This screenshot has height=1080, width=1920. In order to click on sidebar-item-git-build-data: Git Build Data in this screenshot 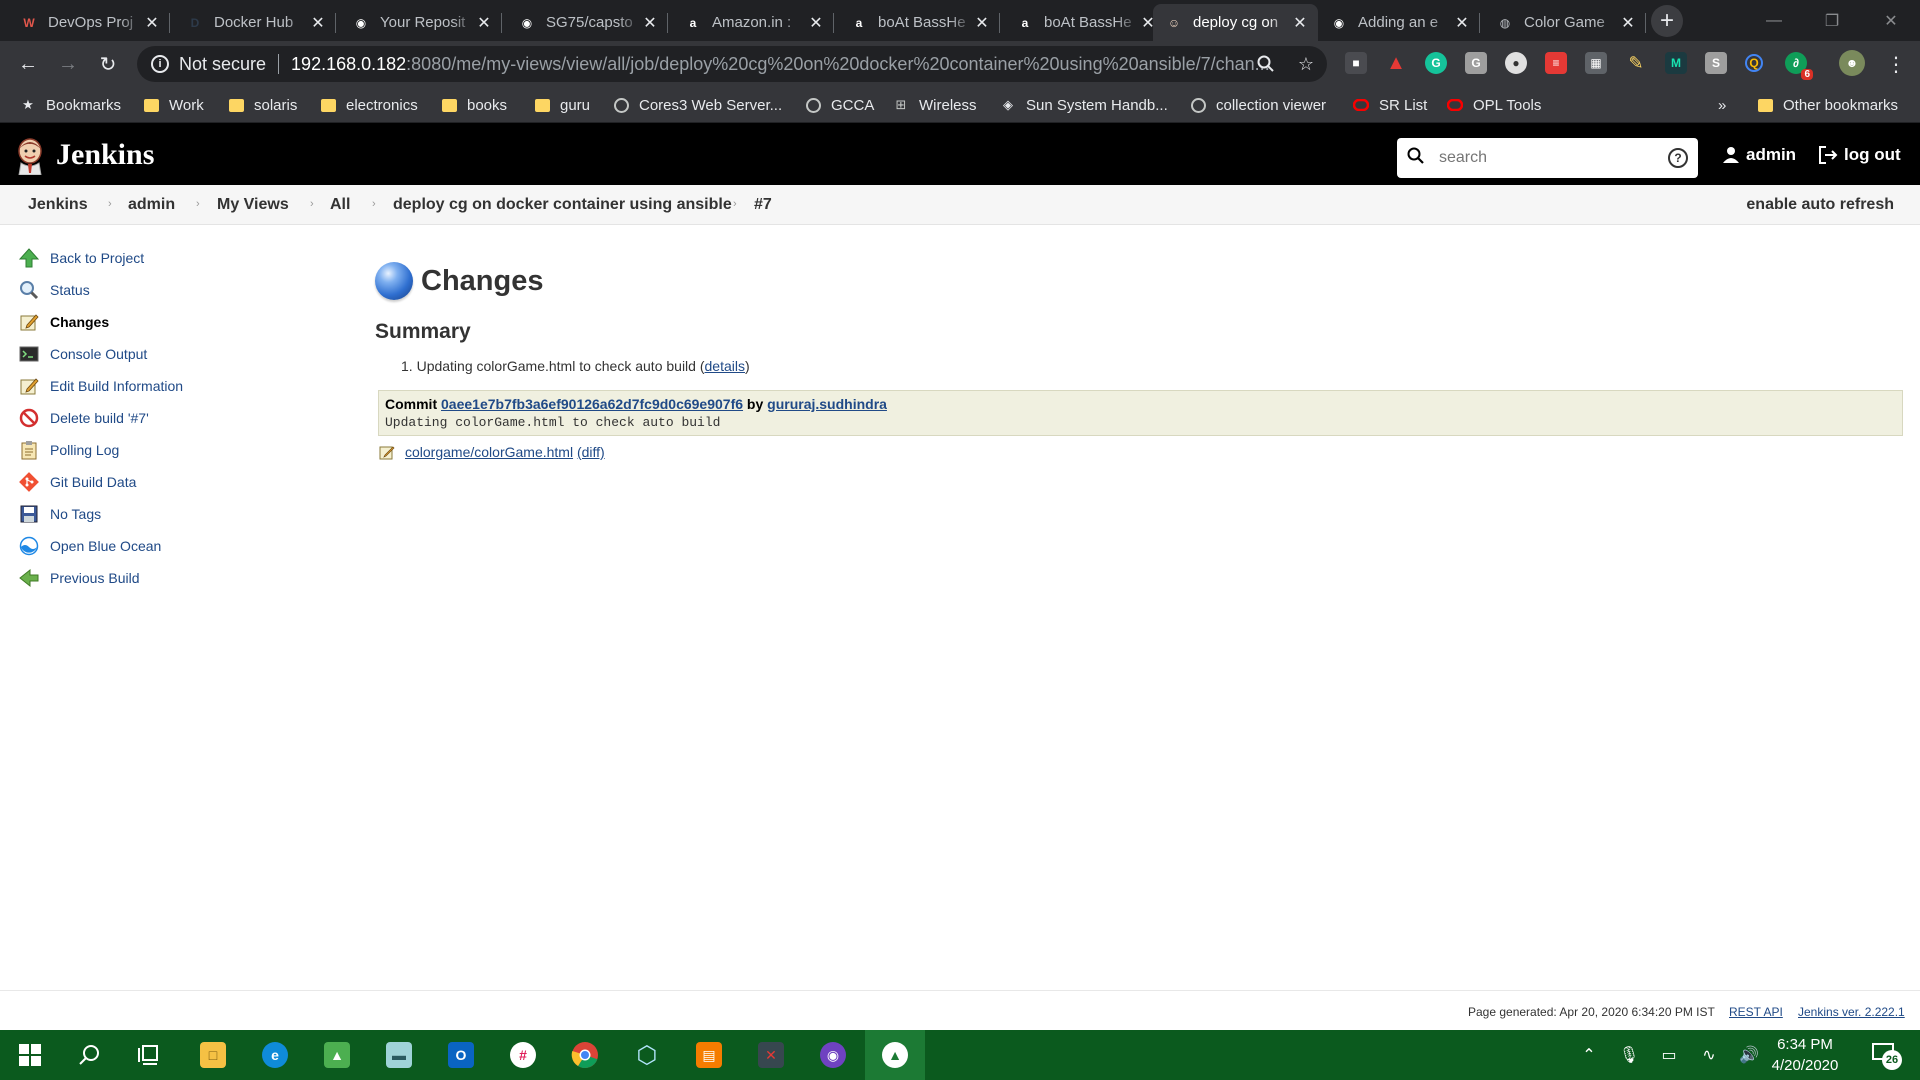, I will do `click(183, 482)`.